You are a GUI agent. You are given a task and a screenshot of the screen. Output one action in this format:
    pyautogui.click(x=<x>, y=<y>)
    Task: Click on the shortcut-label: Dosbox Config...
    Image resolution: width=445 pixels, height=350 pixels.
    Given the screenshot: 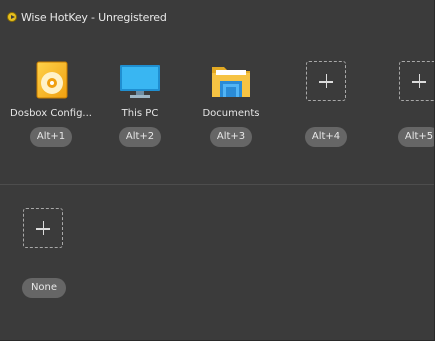 What is the action you would take?
    pyautogui.click(x=51, y=113)
    